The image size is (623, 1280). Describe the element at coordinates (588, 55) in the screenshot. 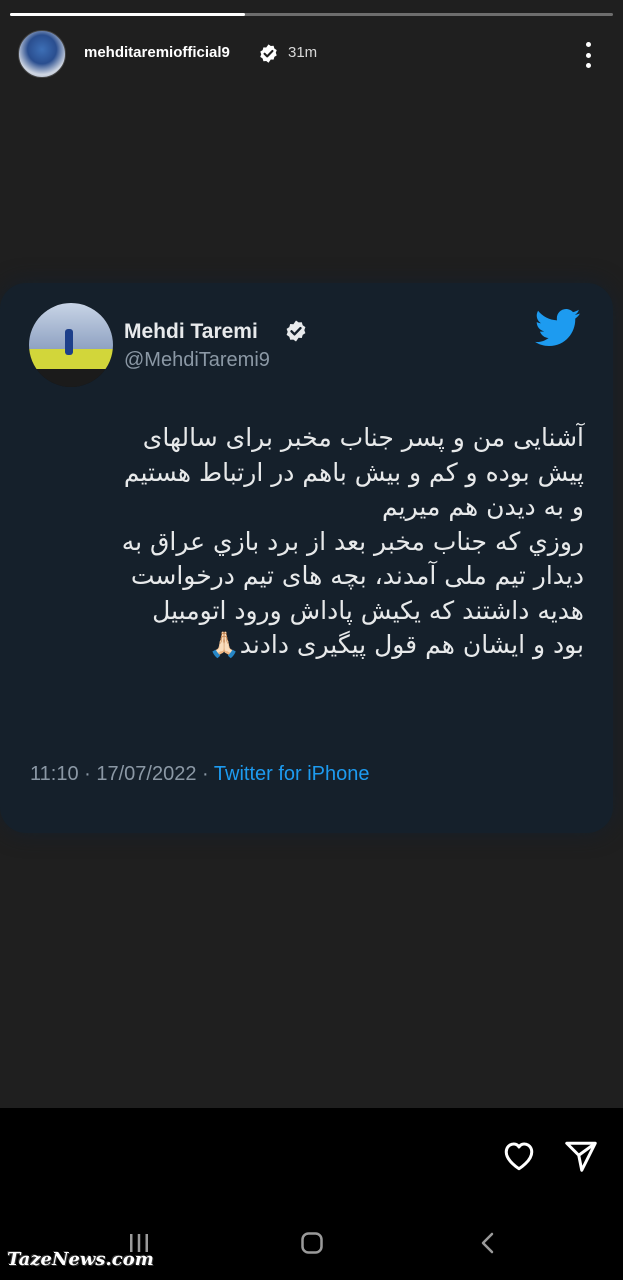

I see `more-vertical-icon` at that location.